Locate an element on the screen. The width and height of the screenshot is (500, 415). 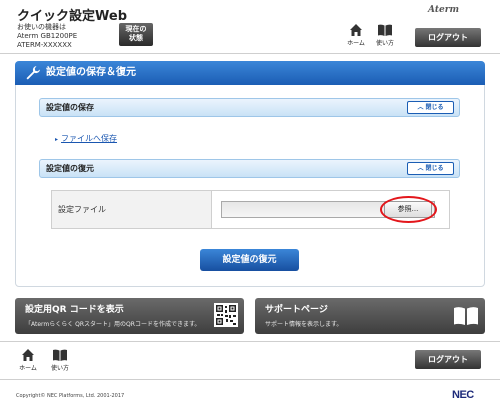
howto-label: 使い方 is located at coordinates (384, 43).